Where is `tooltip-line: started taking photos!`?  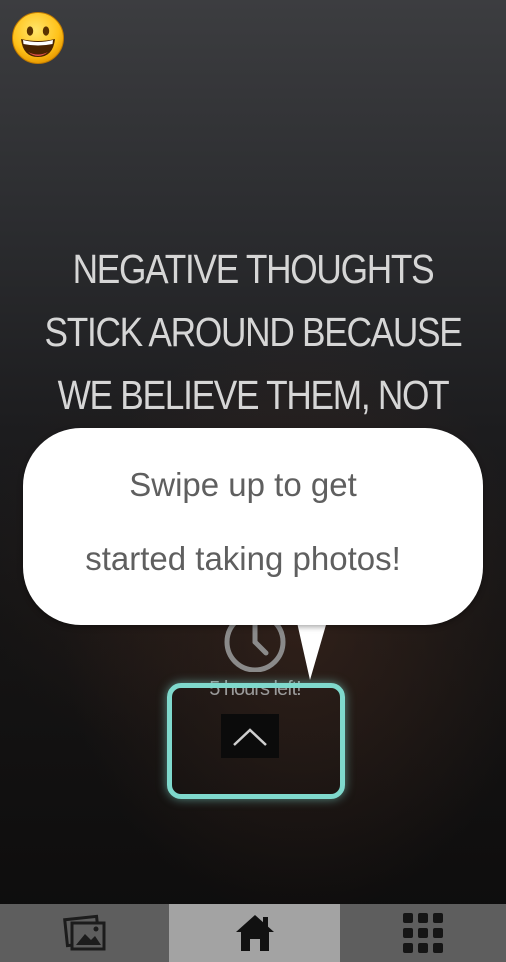
tooltip-line: started taking photos! is located at coordinates (243, 558).